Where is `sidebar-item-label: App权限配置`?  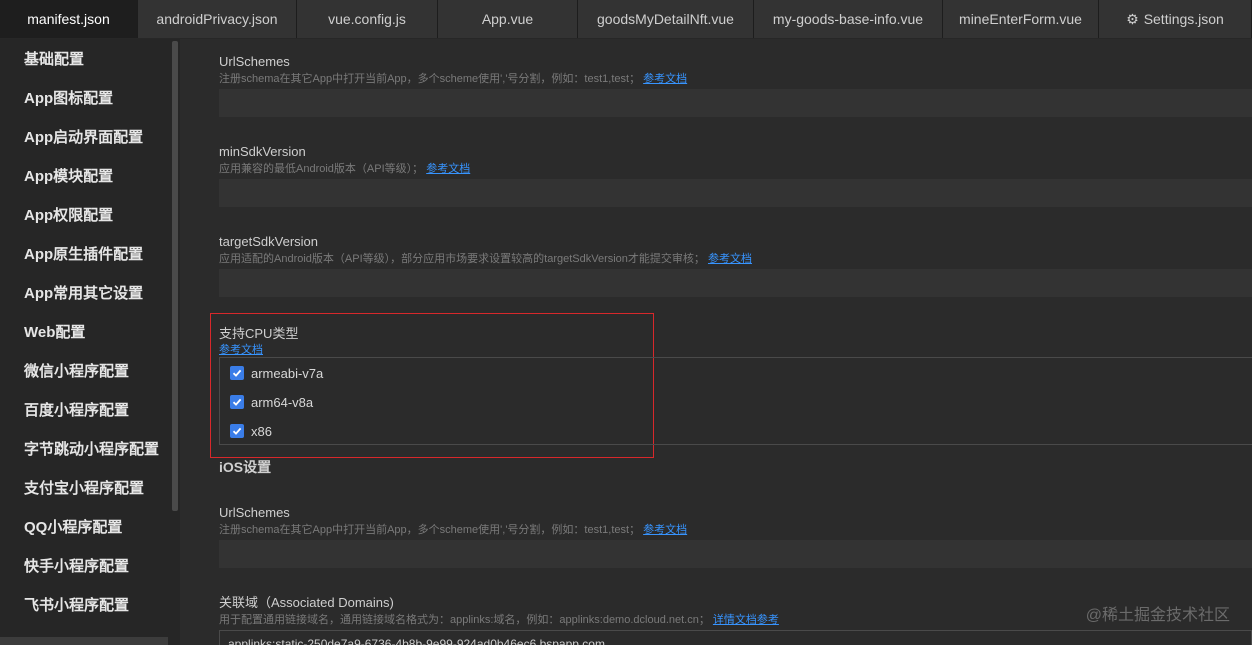
sidebar-item-label: App权限配置 is located at coordinates (69, 215).